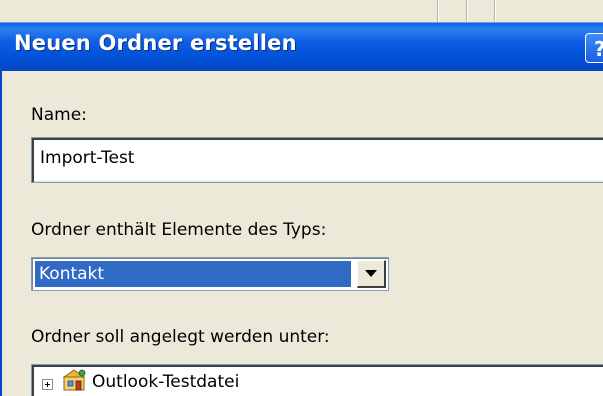  Describe the element at coordinates (179, 230) in the screenshot. I see `type-label: Ordner enthält Elemente des Typs:` at that location.